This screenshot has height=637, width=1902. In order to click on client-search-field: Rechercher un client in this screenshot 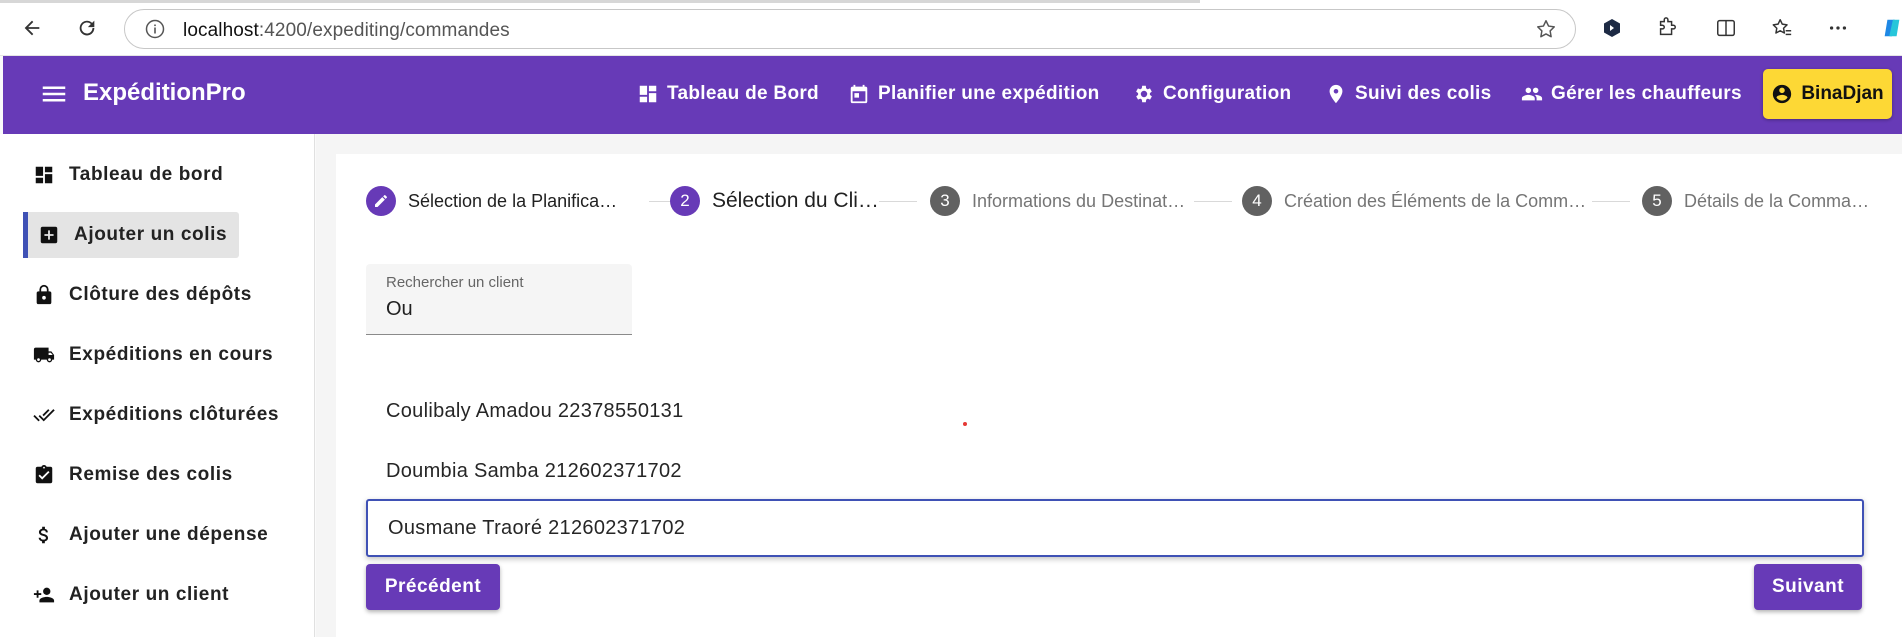, I will do `click(499, 299)`.